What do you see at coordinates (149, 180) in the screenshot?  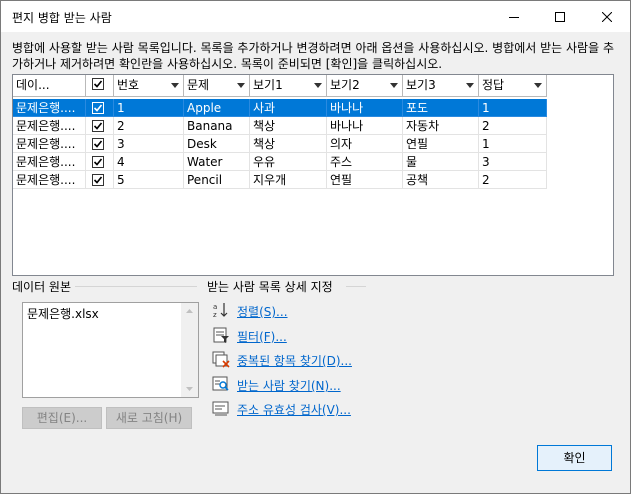 I see `cell-no: 5` at bounding box center [149, 180].